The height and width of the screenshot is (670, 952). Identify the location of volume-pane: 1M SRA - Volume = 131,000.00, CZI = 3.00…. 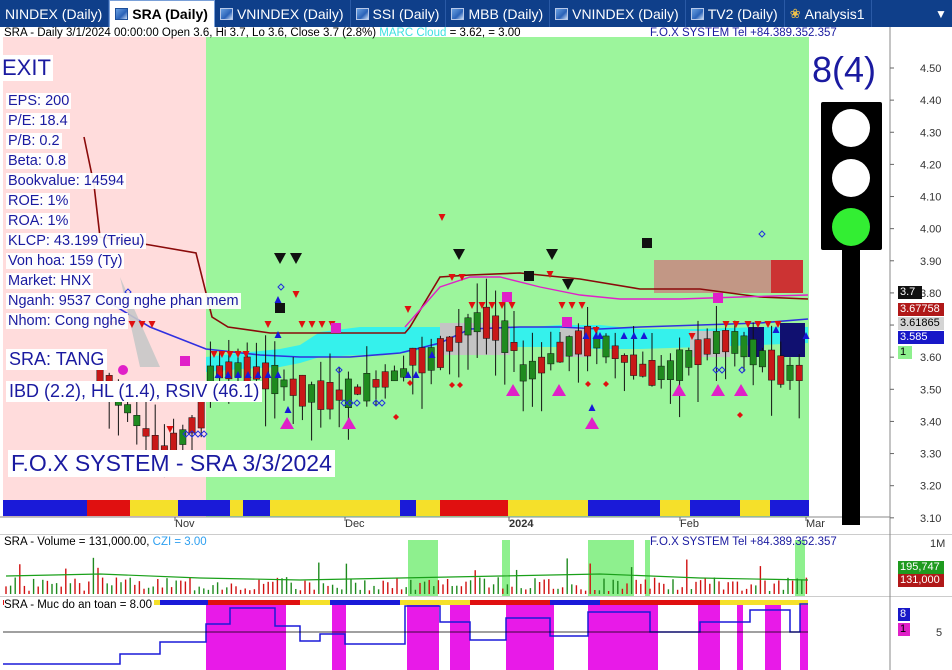
(476, 565).